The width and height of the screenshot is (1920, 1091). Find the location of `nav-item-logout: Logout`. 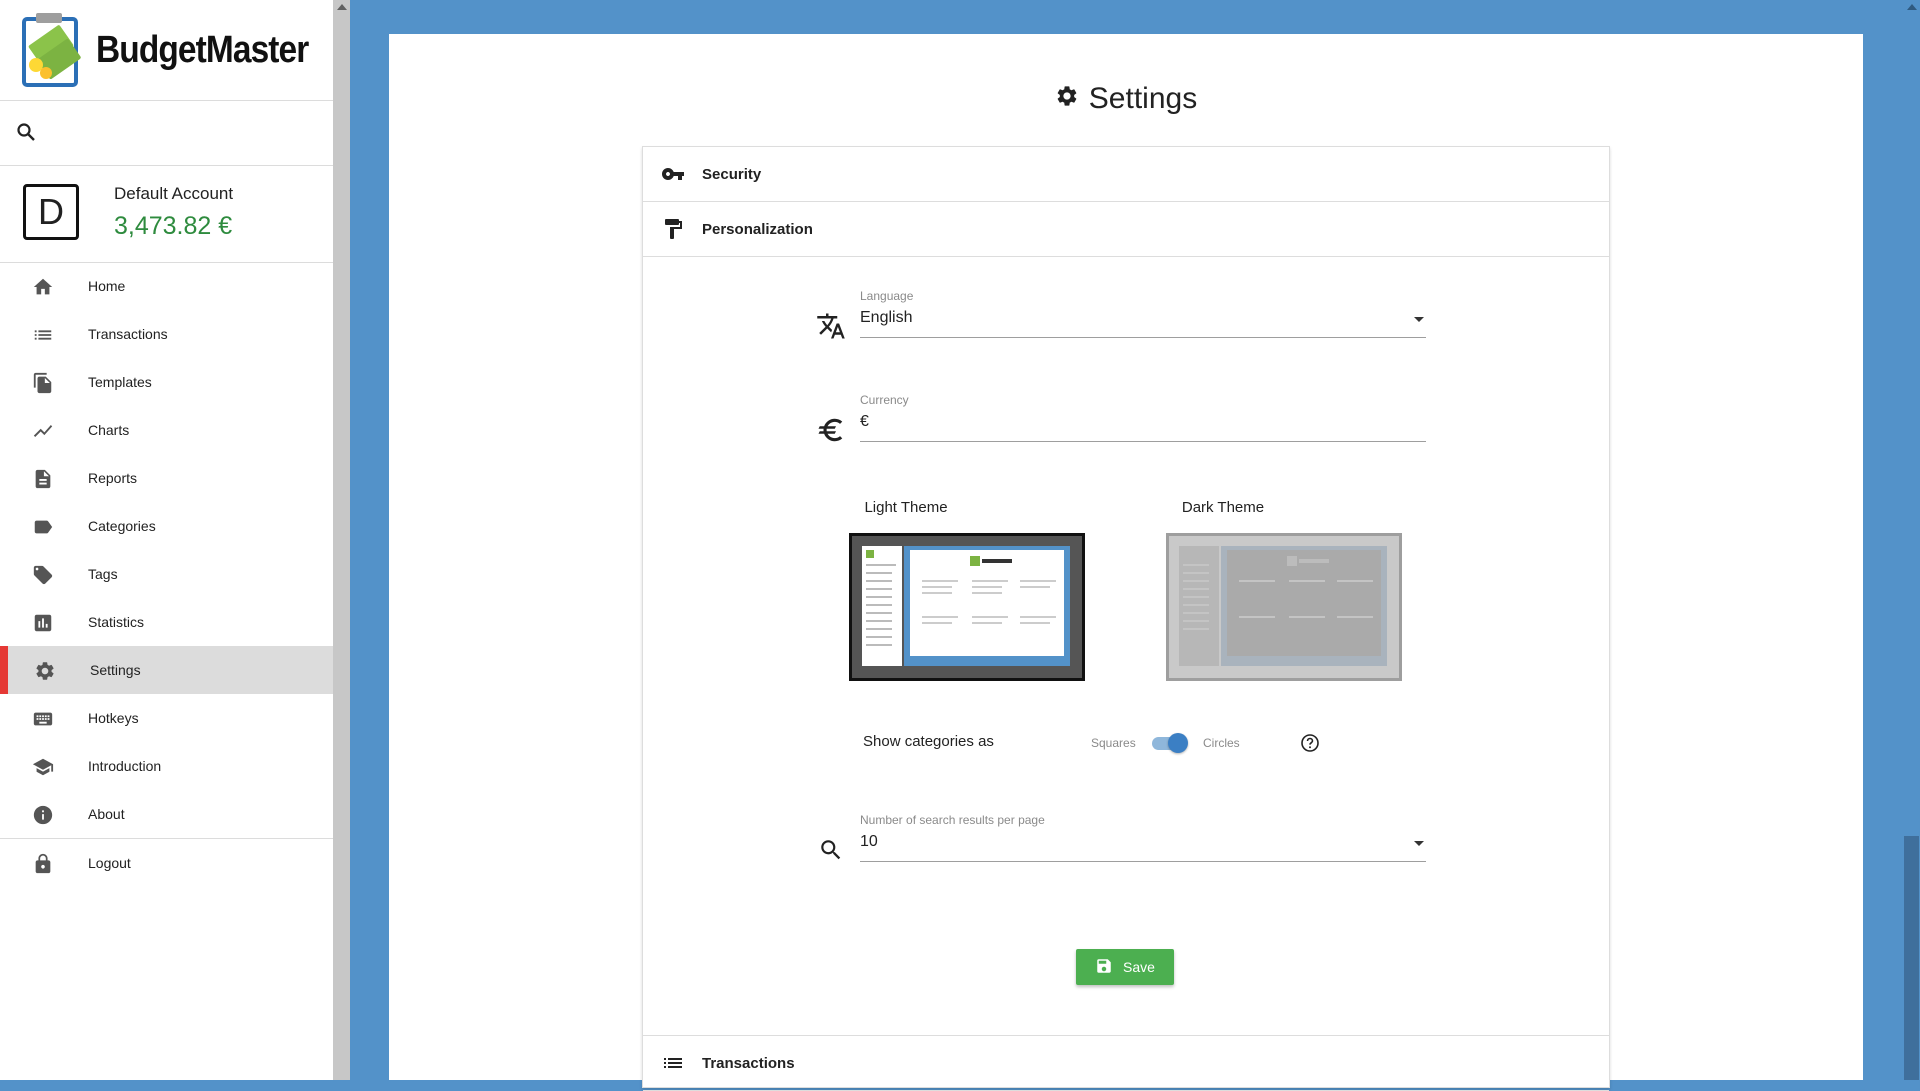

nav-item-logout: Logout is located at coordinates (166, 863).